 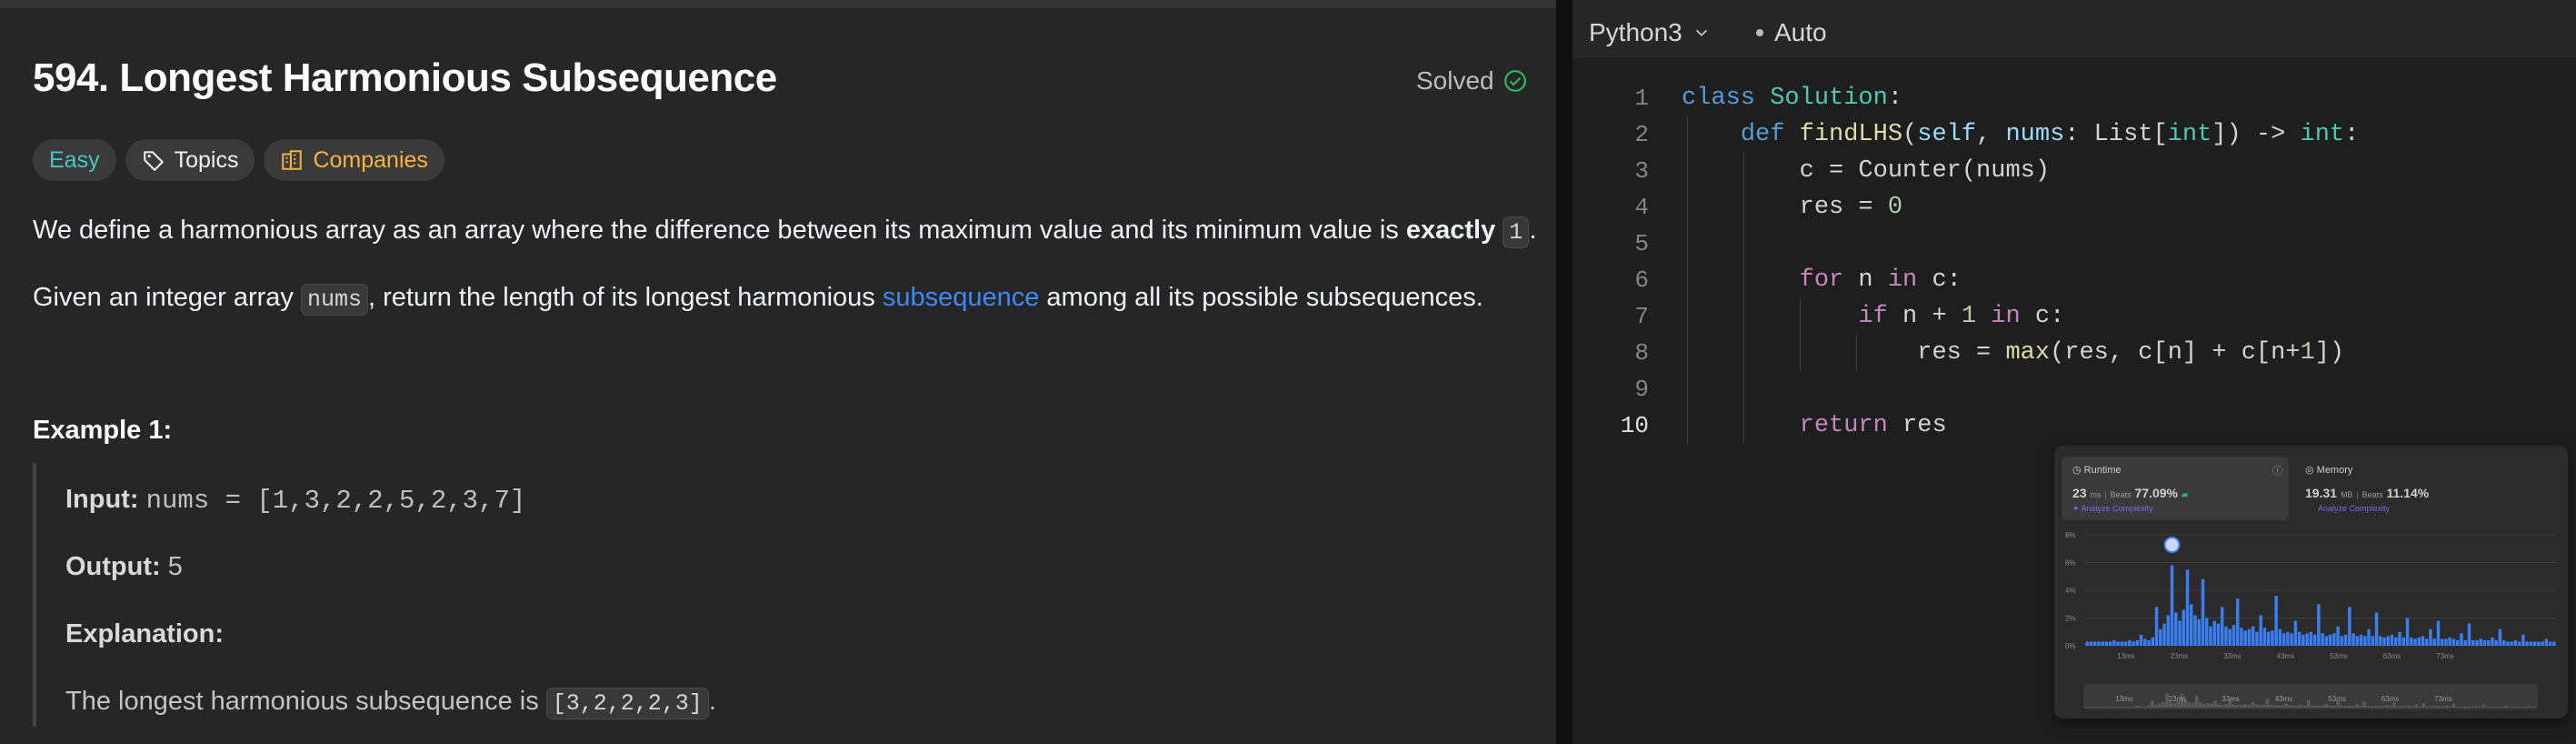 I want to click on panel-divider, so click(x=1564, y=372).